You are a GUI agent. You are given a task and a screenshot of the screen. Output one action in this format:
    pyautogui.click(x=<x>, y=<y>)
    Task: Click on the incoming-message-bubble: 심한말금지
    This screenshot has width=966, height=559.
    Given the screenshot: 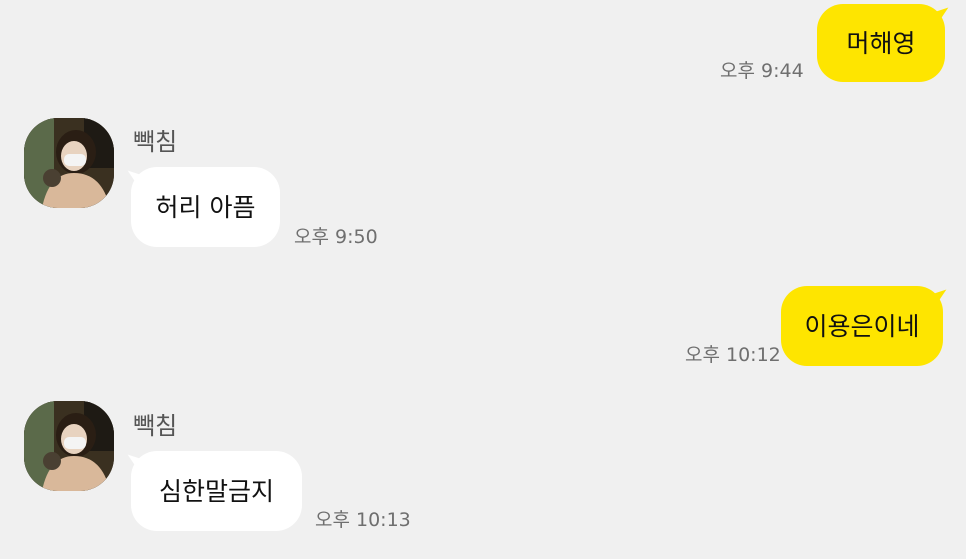 What is the action you would take?
    pyautogui.click(x=212, y=491)
    